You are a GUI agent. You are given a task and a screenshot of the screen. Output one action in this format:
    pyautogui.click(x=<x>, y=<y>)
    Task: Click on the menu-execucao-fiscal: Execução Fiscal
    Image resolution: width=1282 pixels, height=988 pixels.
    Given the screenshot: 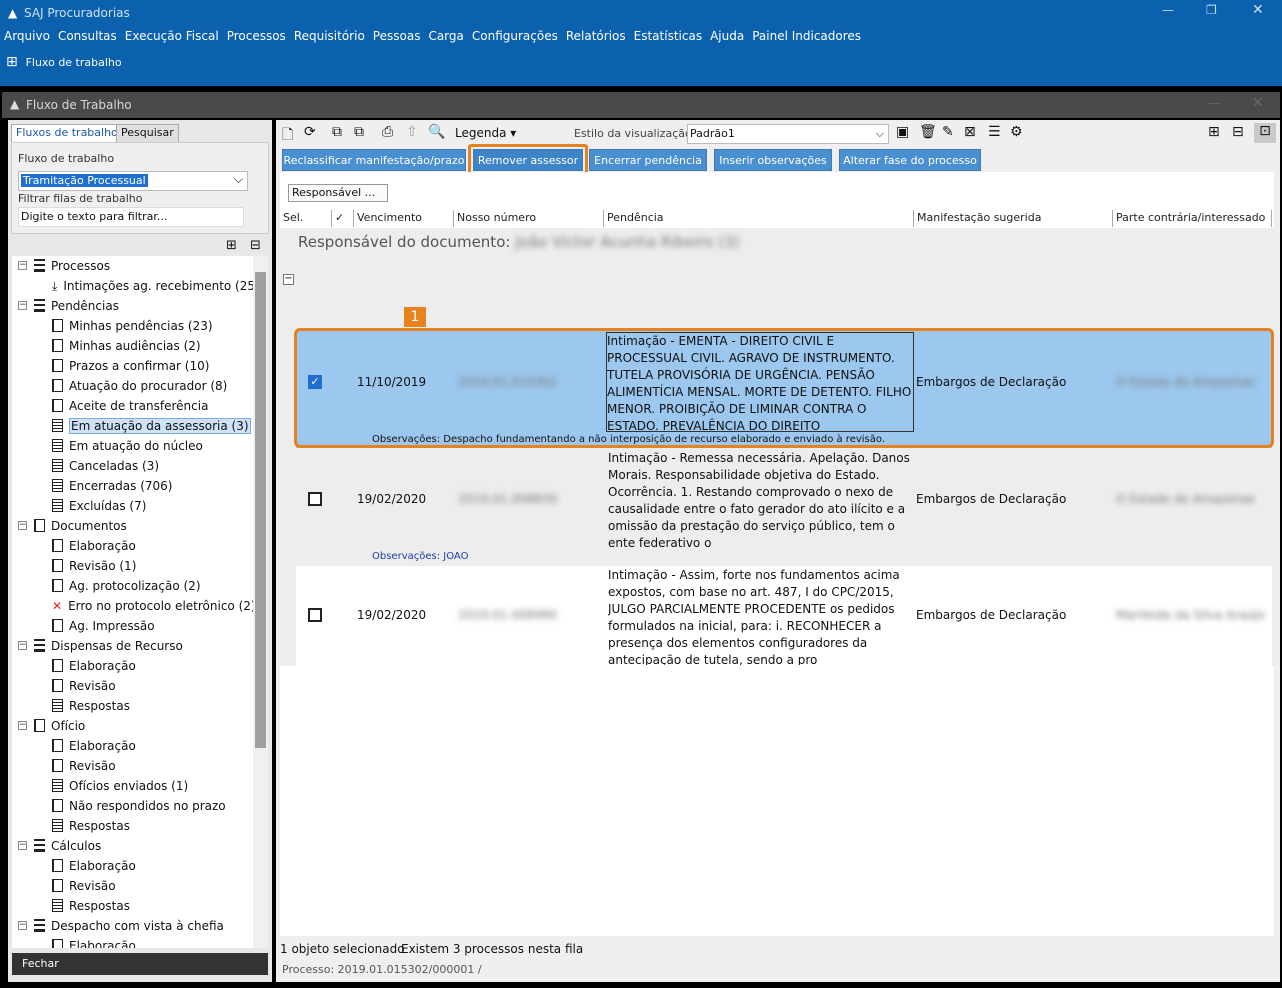 What is the action you would take?
    pyautogui.click(x=172, y=36)
    